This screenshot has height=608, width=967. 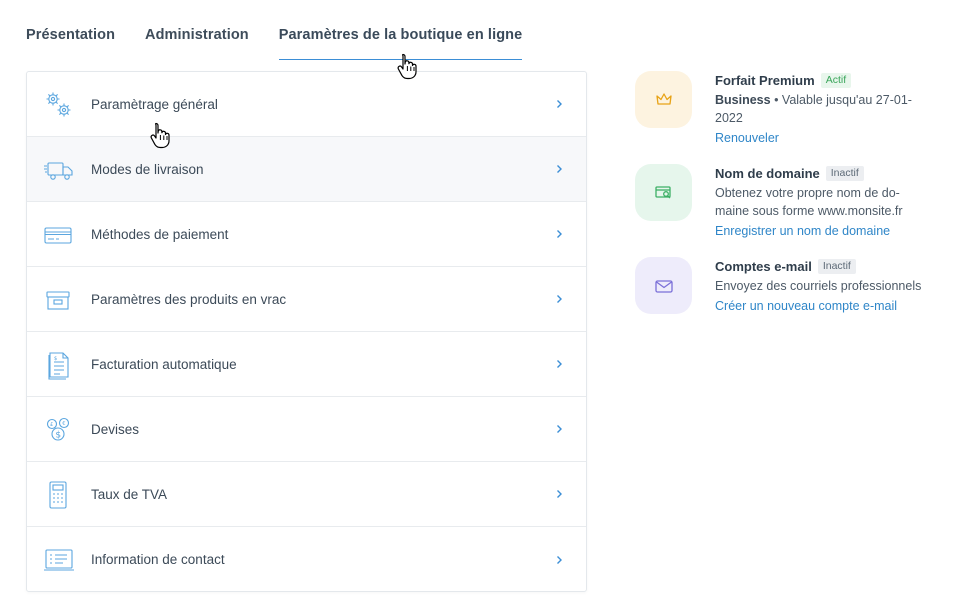 I want to click on premium-plan-desc: Business • Valable jusqu'au 27-01-2022, so click(x=820, y=109).